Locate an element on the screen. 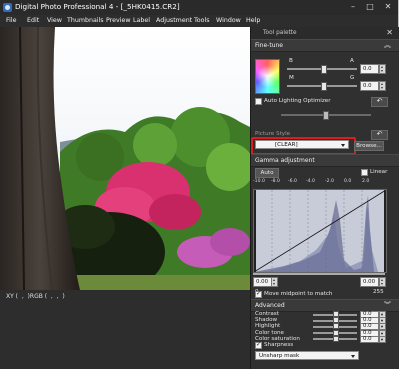 The image size is (400, 369). gamma-auto-button: Auto is located at coordinates (267, 173).